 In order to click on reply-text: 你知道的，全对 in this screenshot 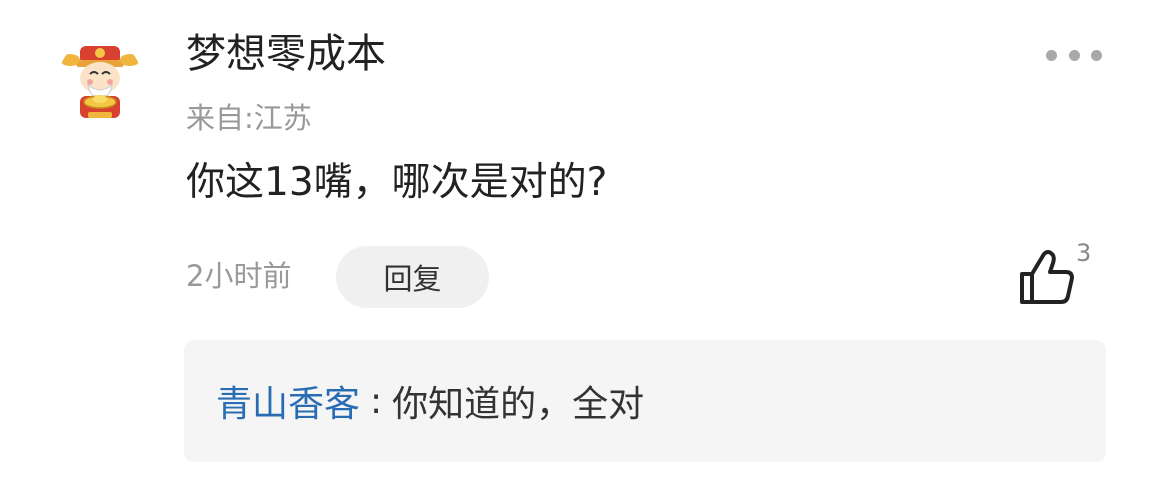, I will do `click(518, 404)`.